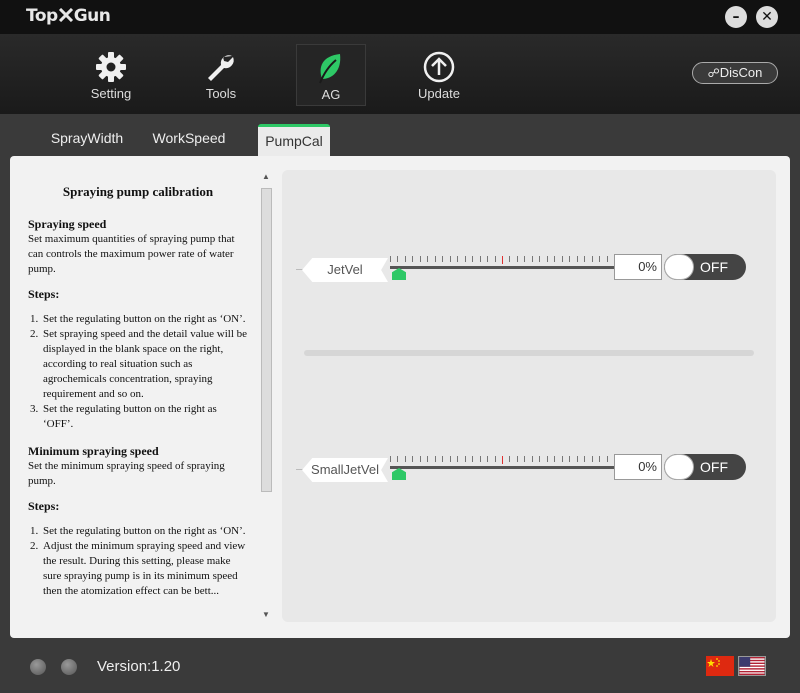  What do you see at coordinates (502, 467) in the screenshot?
I see `smalljetvel-slider-track` at bounding box center [502, 467].